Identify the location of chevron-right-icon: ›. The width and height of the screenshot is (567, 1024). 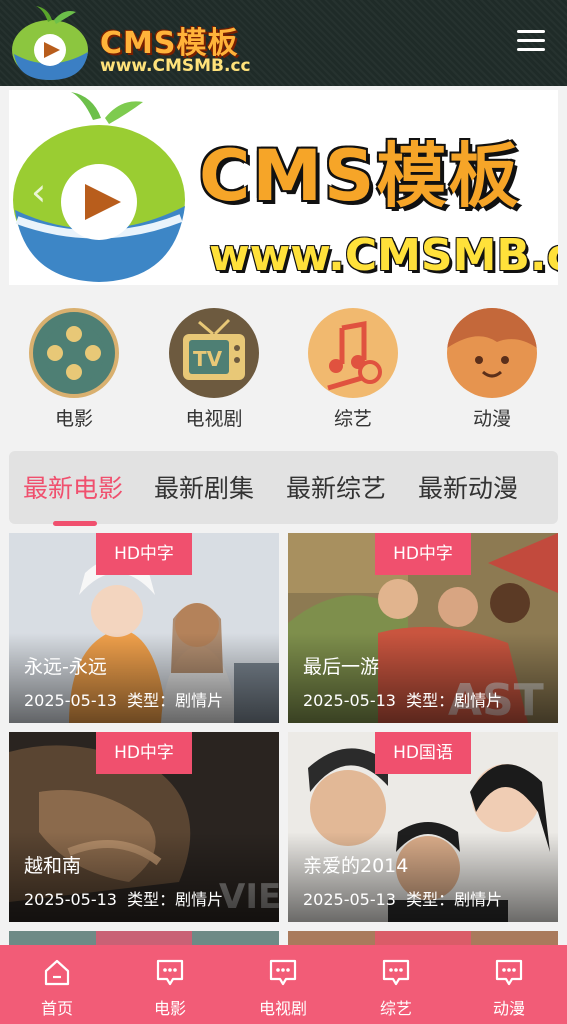
(528, 192).